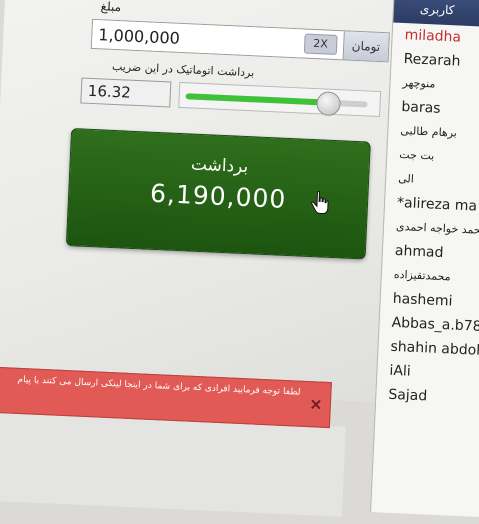 This screenshot has height=524, width=479. I want to click on hand-cursor-icon, so click(320, 203).